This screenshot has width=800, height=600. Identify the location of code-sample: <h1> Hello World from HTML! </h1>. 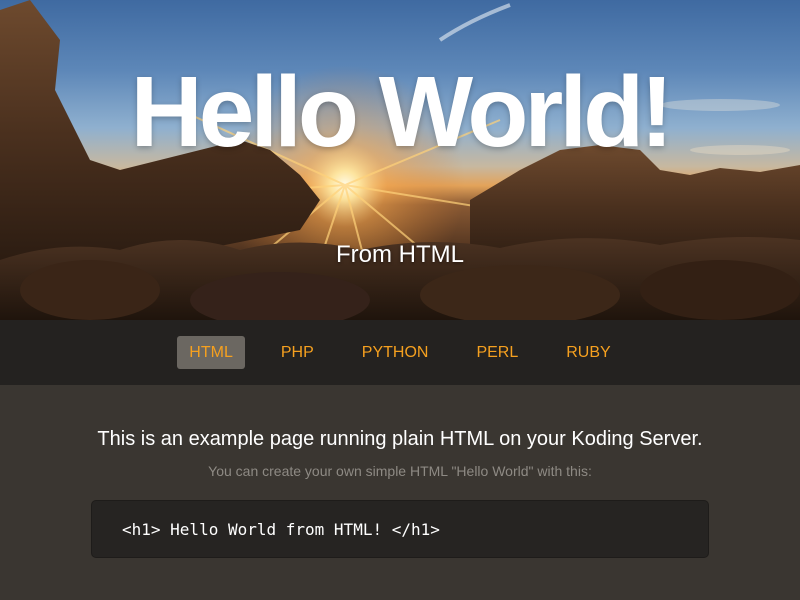
(400, 529).